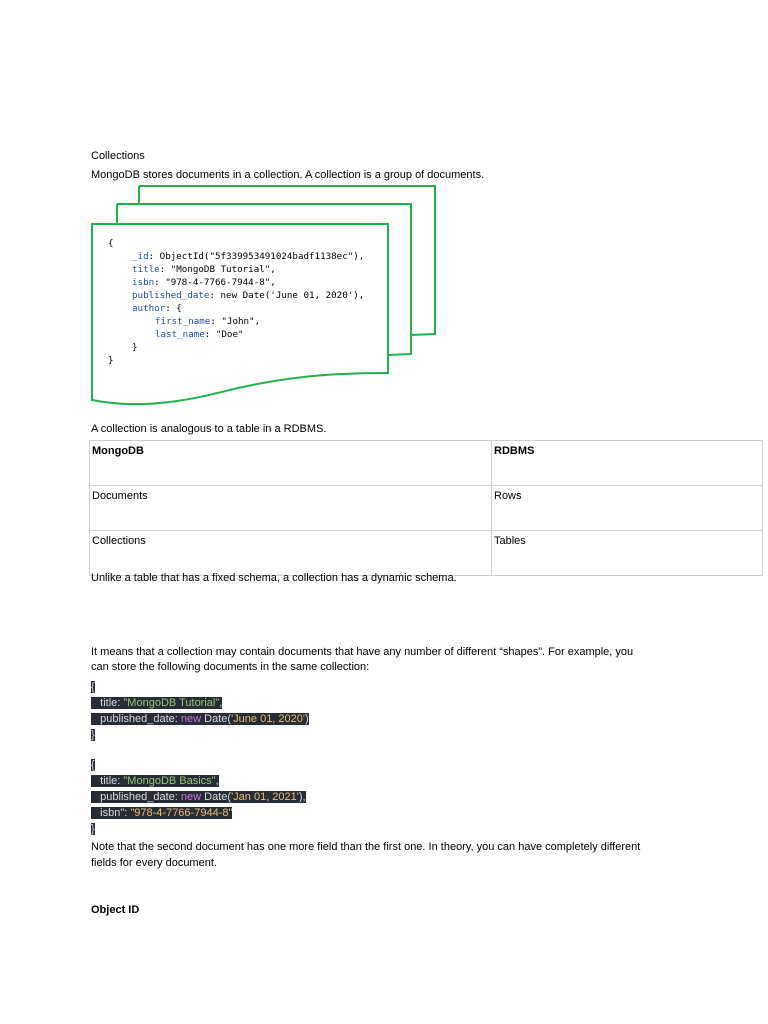 Image resolution: width=768 pixels, height=1024 pixels. Describe the element at coordinates (199, 334) in the screenshot. I see `diagram-line: last_name: "Doe"` at that location.